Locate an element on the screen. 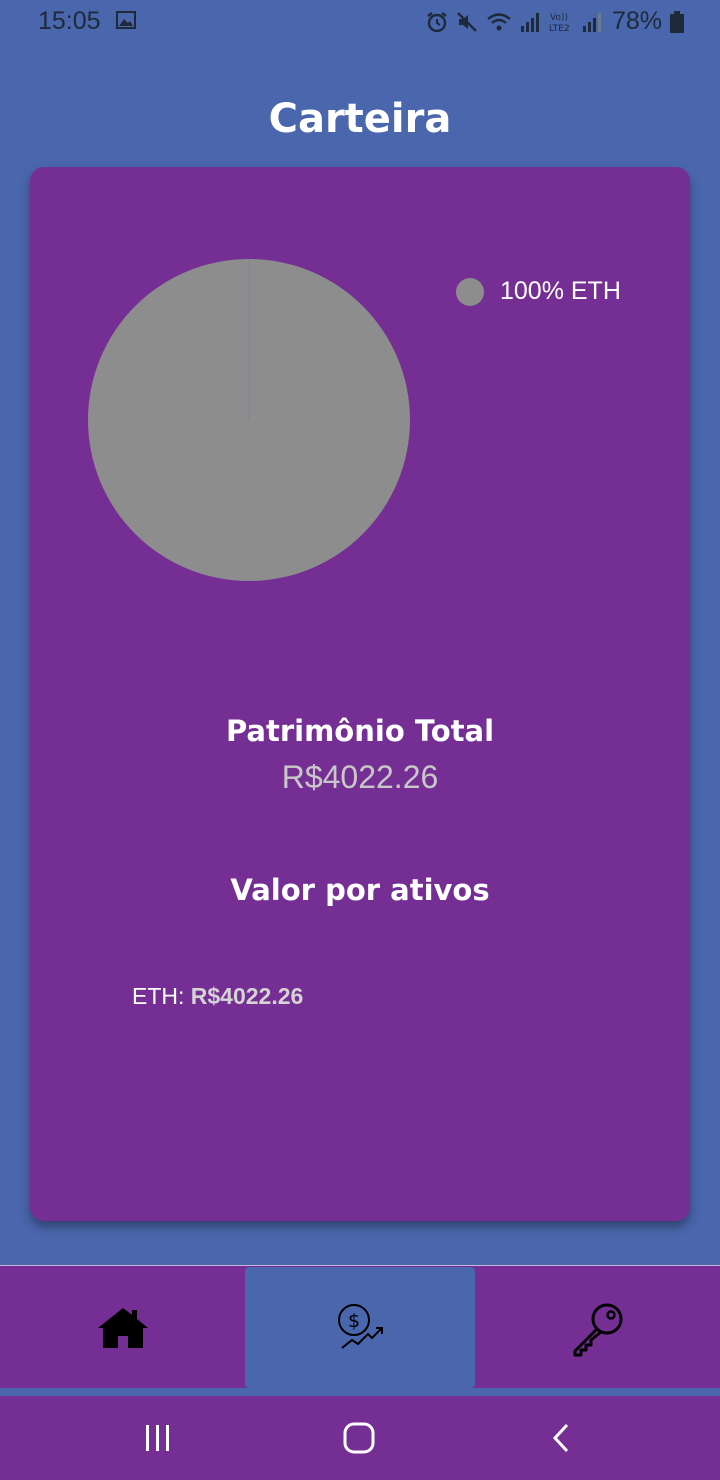 The image size is (720, 1480). back-icon is located at coordinates (560, 1438).